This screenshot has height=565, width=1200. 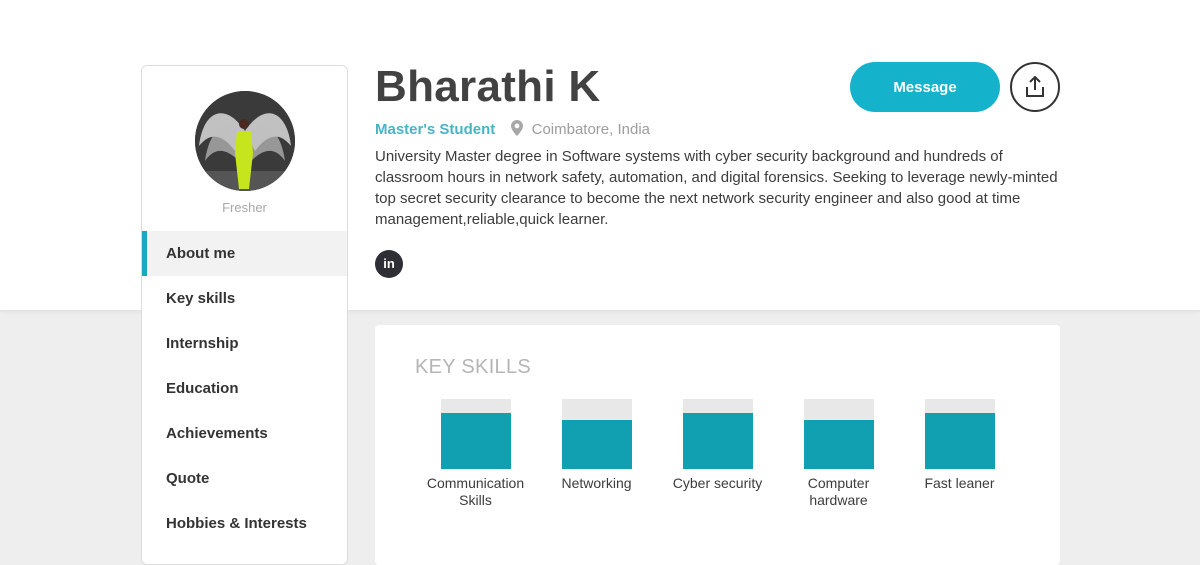 I want to click on skill-item: Communication Skills, so click(x=475, y=454).